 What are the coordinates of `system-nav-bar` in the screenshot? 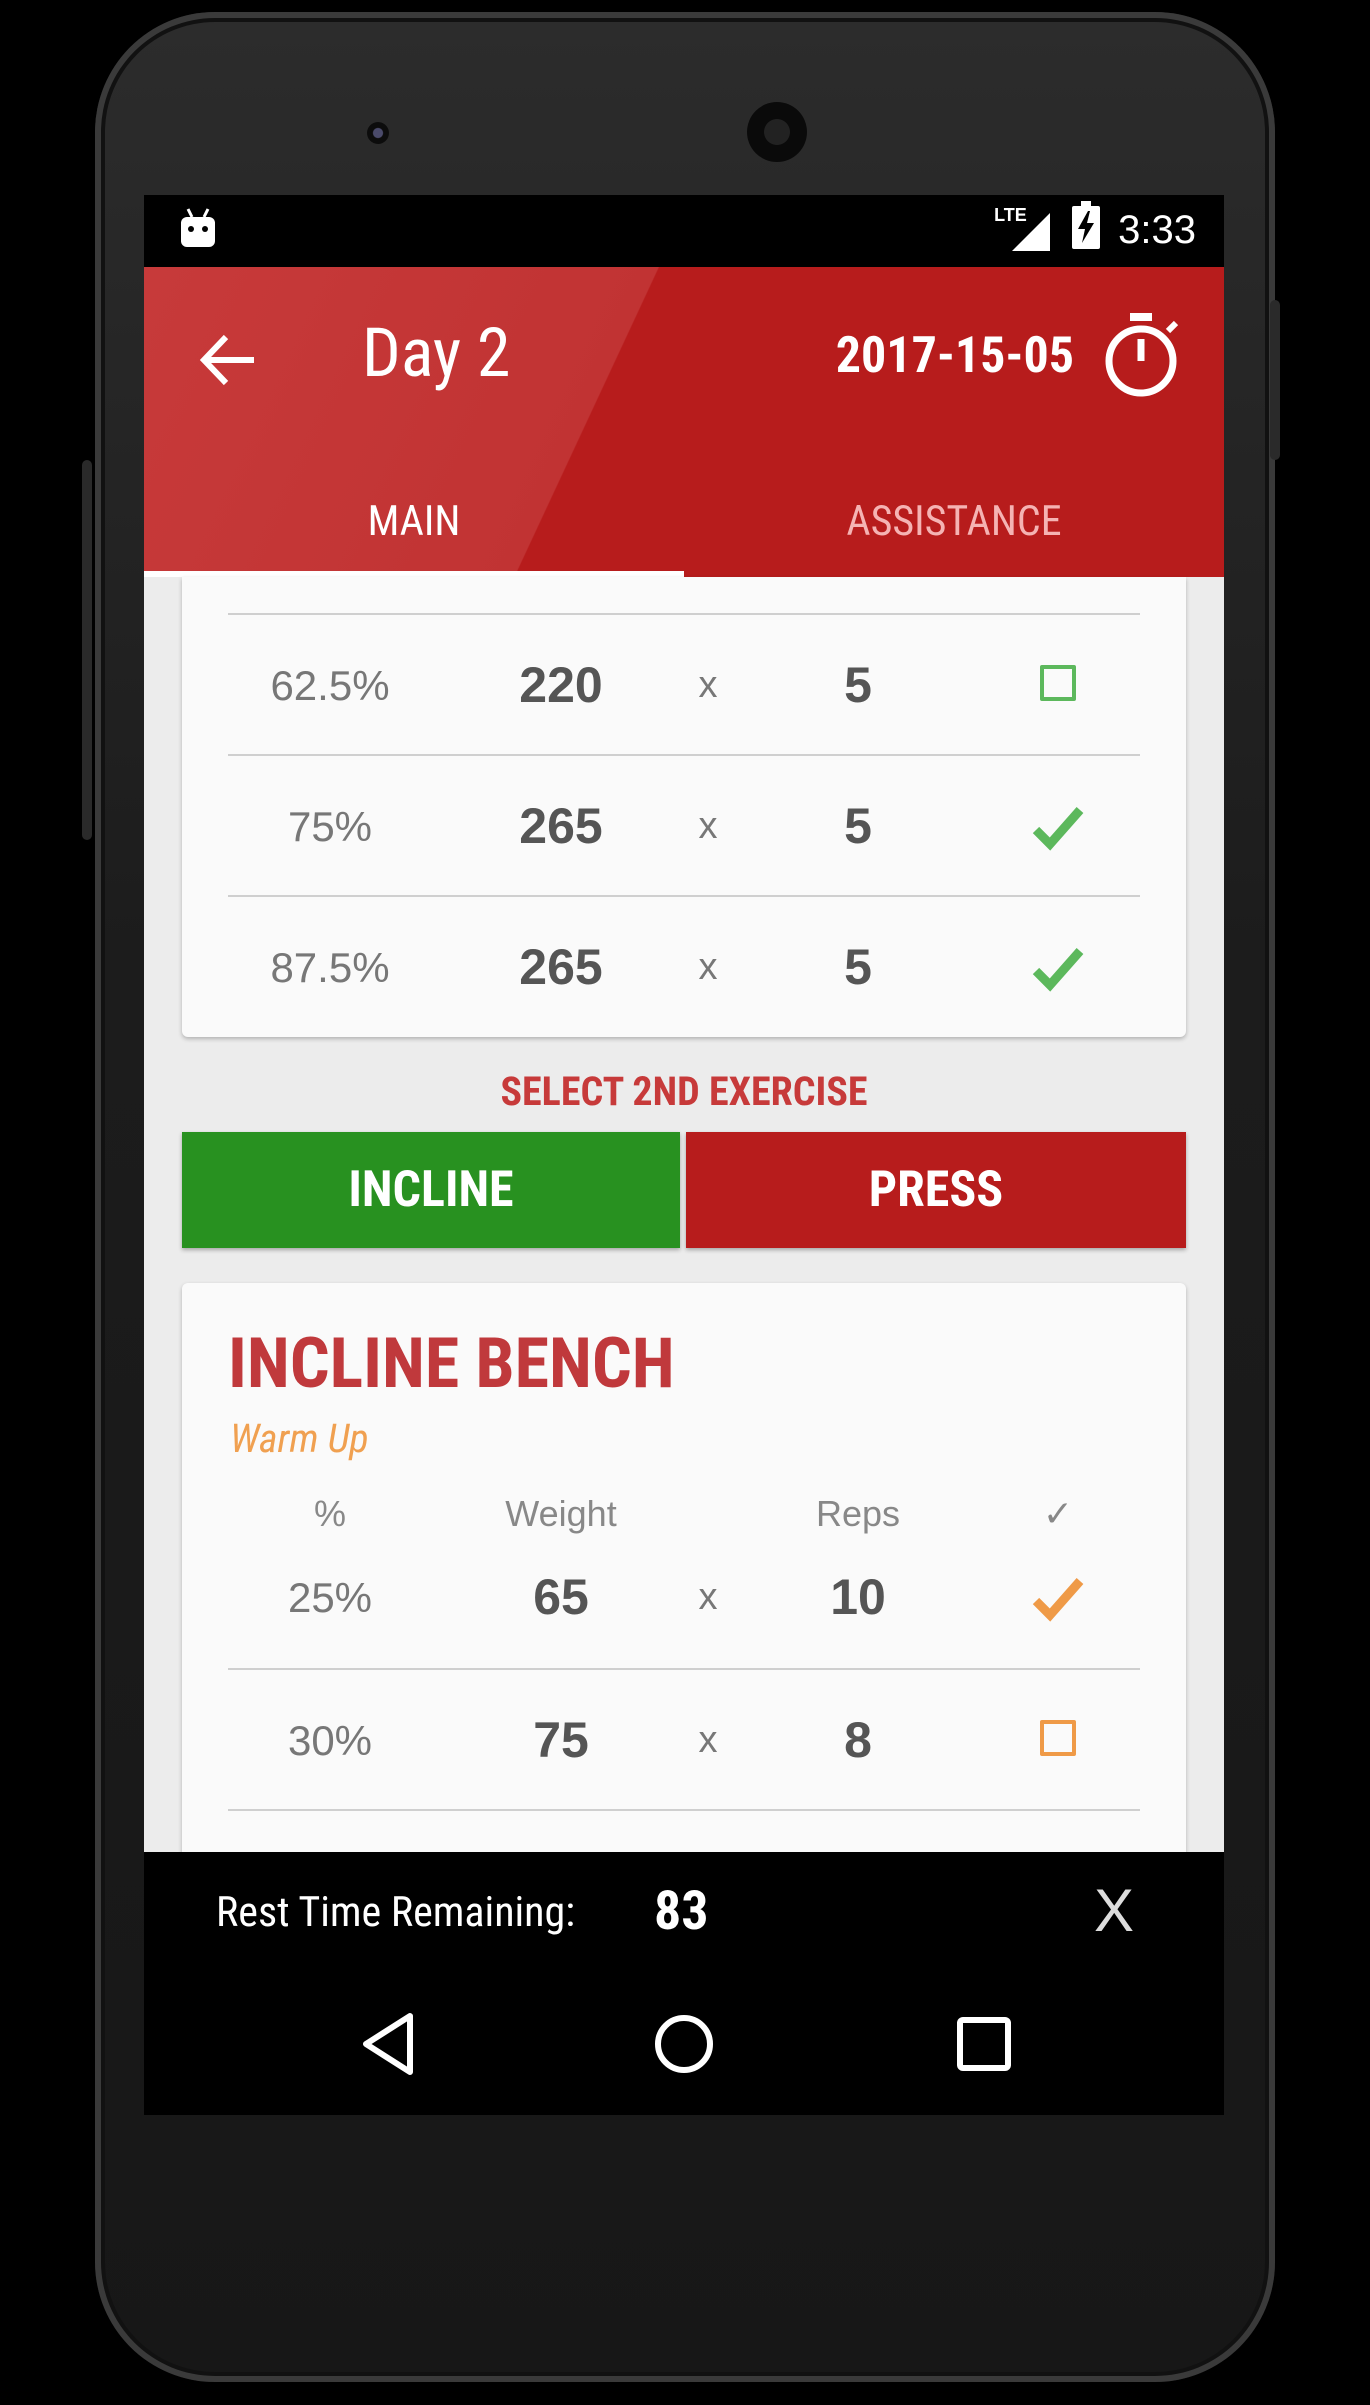 It's located at (684, 2043).